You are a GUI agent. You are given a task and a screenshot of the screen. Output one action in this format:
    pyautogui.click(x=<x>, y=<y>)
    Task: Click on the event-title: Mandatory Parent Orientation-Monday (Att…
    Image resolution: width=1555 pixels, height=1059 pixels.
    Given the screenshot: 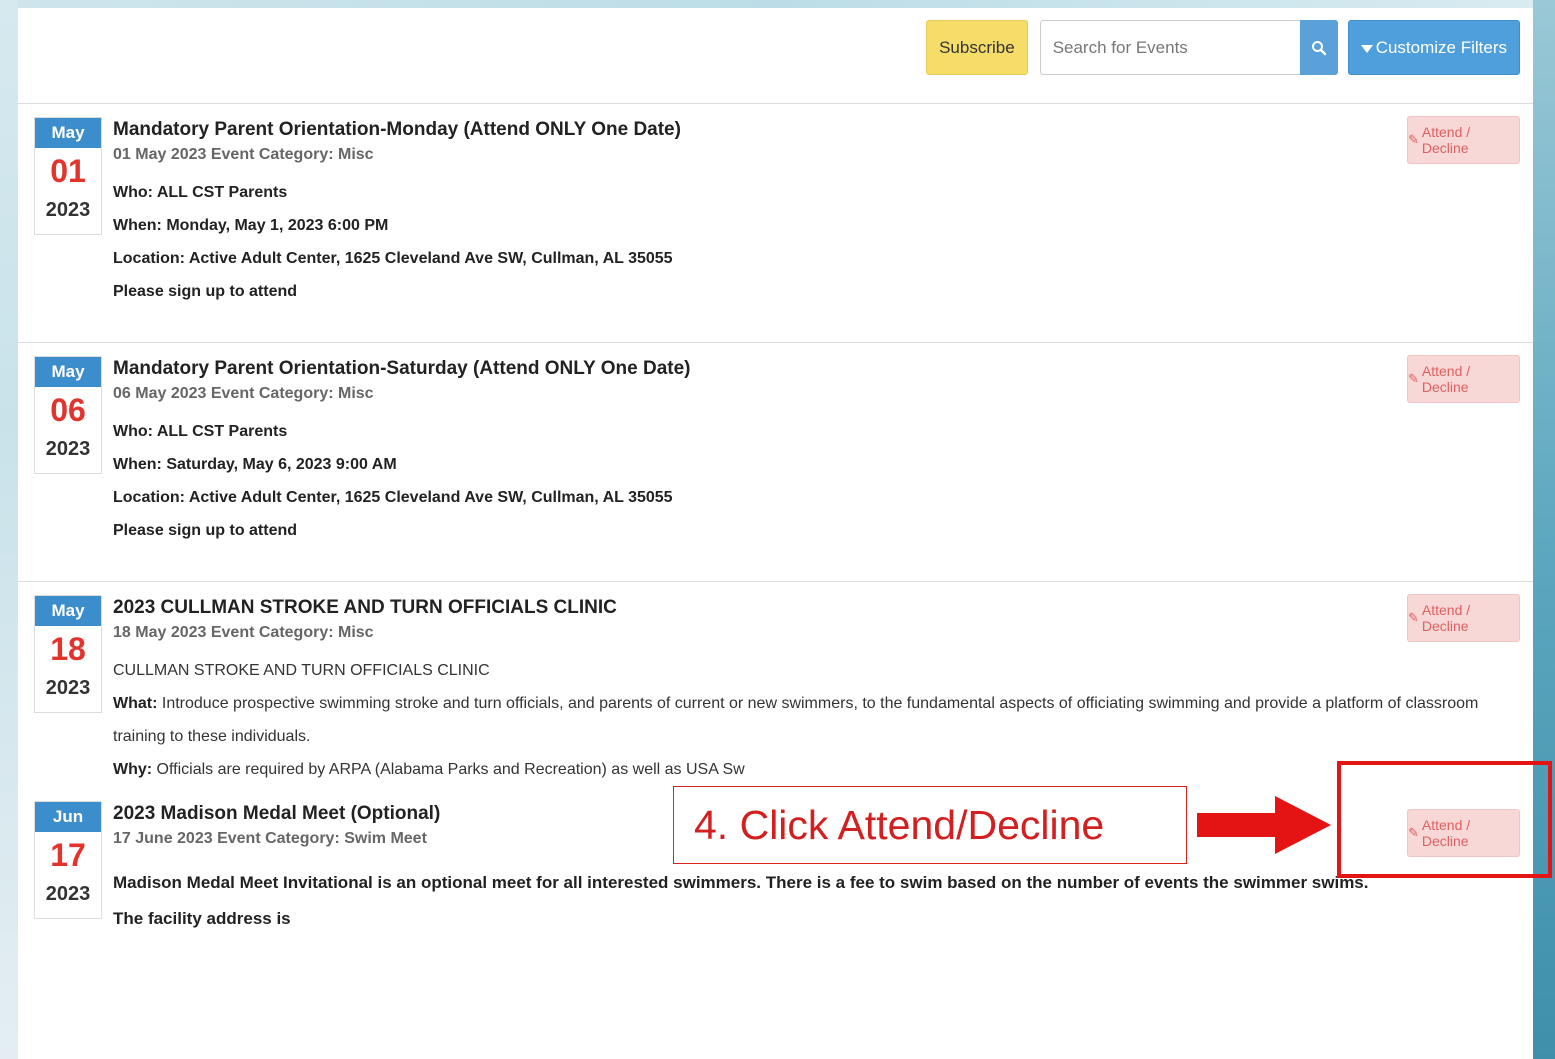 What is the action you would take?
    pyautogui.click(x=397, y=129)
    